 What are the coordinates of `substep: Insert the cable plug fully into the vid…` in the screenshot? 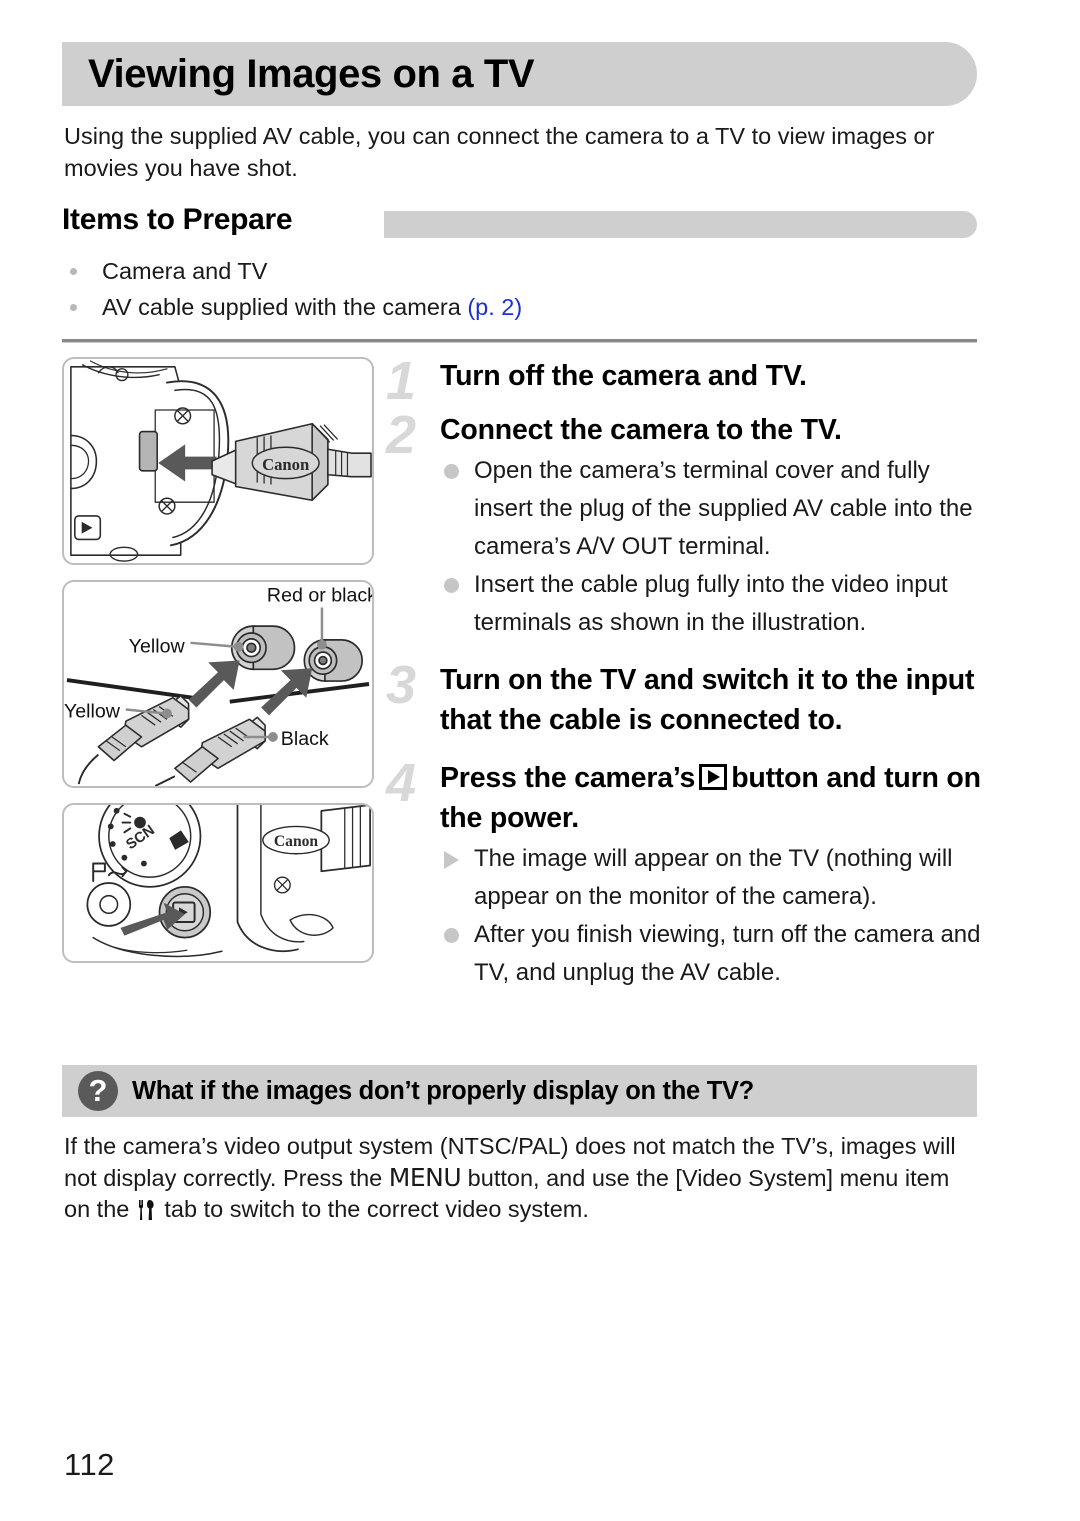 It's located at (713, 604).